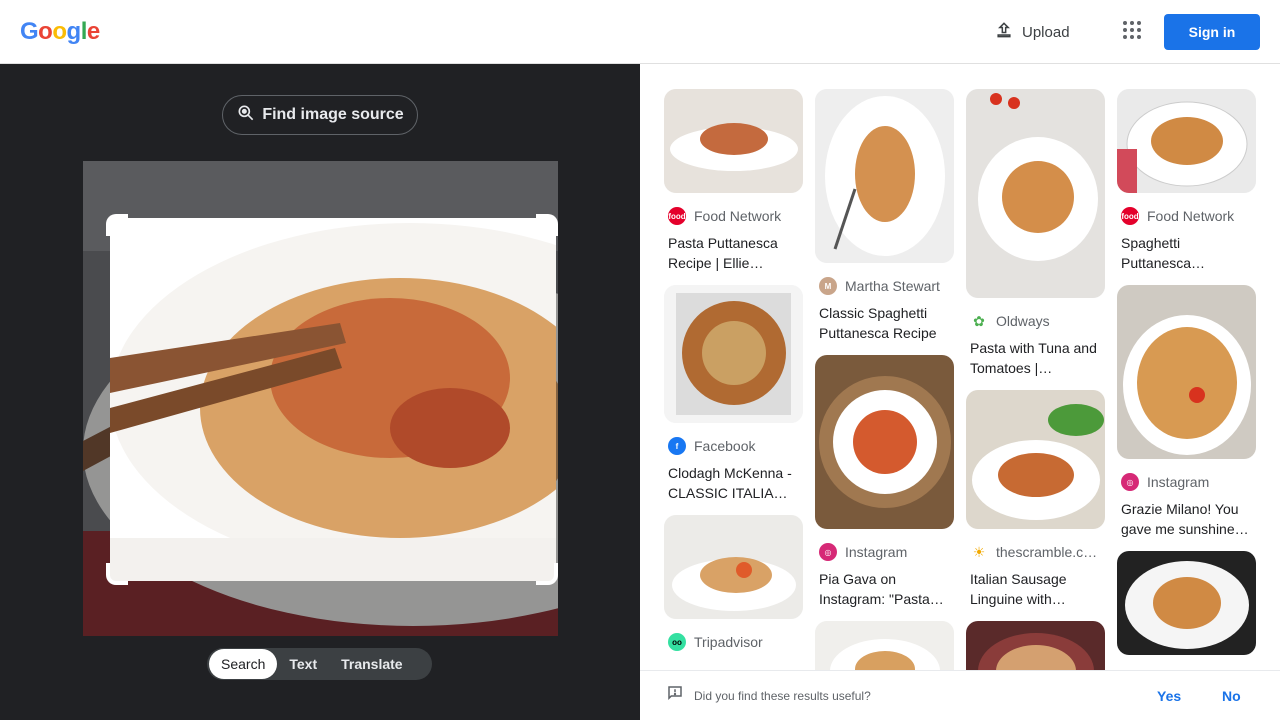 This screenshot has width=1280, height=720. I want to click on result-card: oo Tripadvisor, so click(733, 583).